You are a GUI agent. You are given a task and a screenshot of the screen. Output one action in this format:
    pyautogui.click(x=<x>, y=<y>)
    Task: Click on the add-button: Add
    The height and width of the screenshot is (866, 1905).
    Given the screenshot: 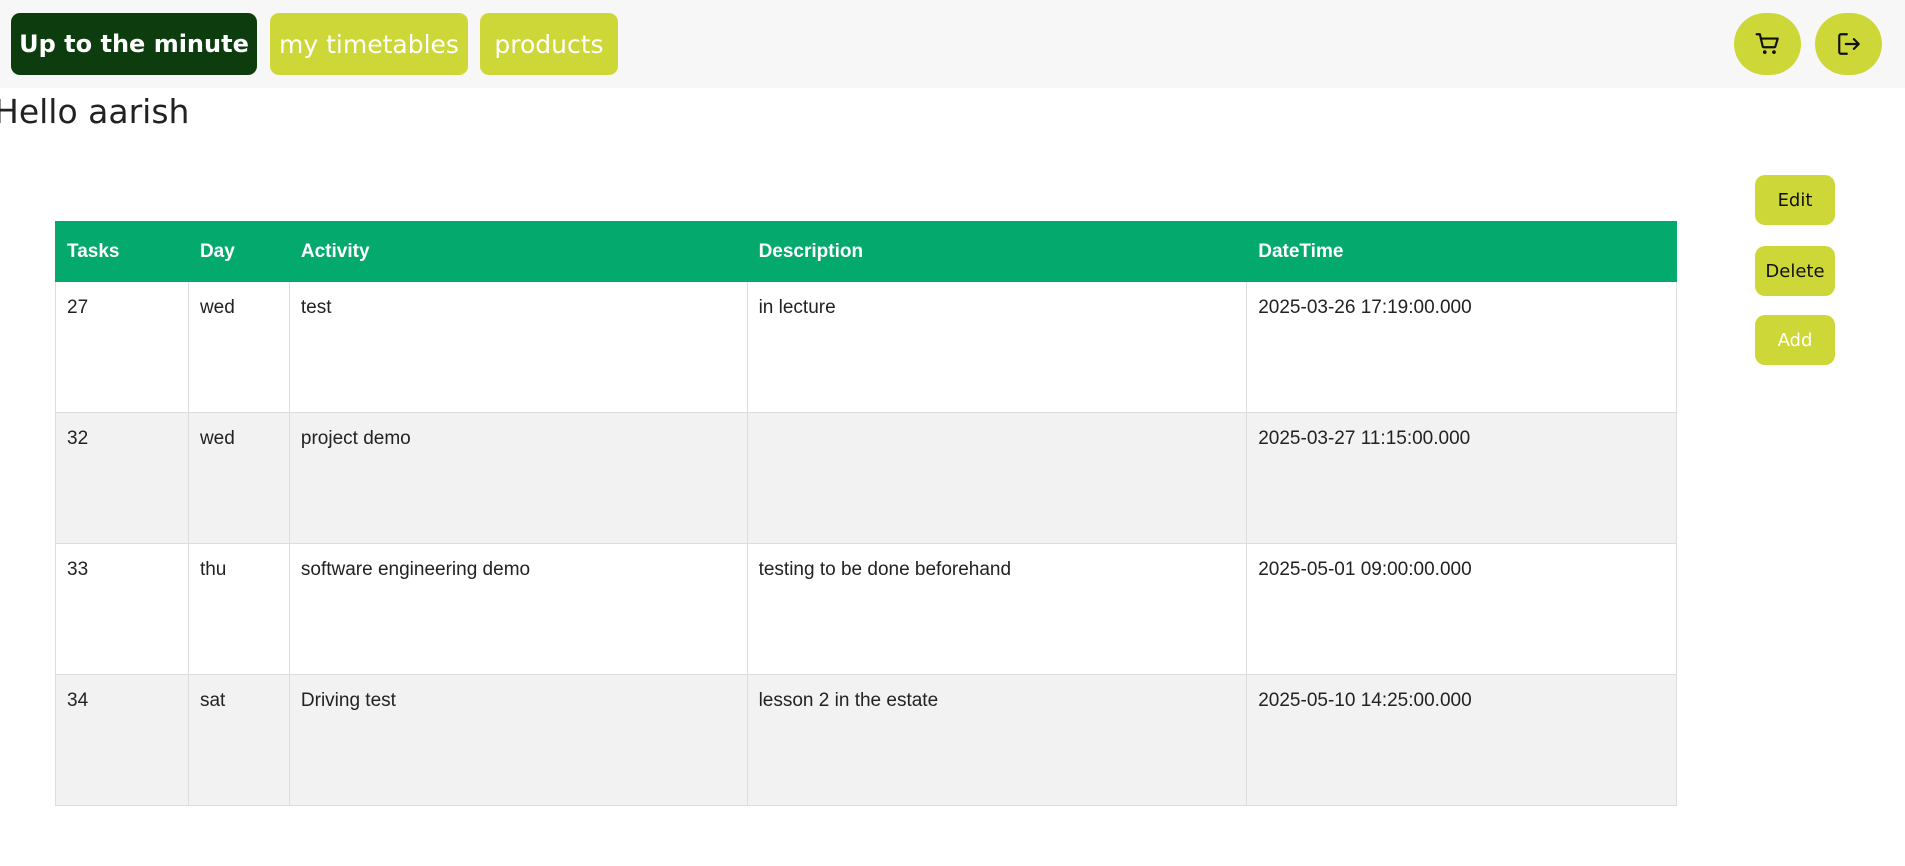 What is the action you would take?
    pyautogui.click(x=1795, y=340)
    